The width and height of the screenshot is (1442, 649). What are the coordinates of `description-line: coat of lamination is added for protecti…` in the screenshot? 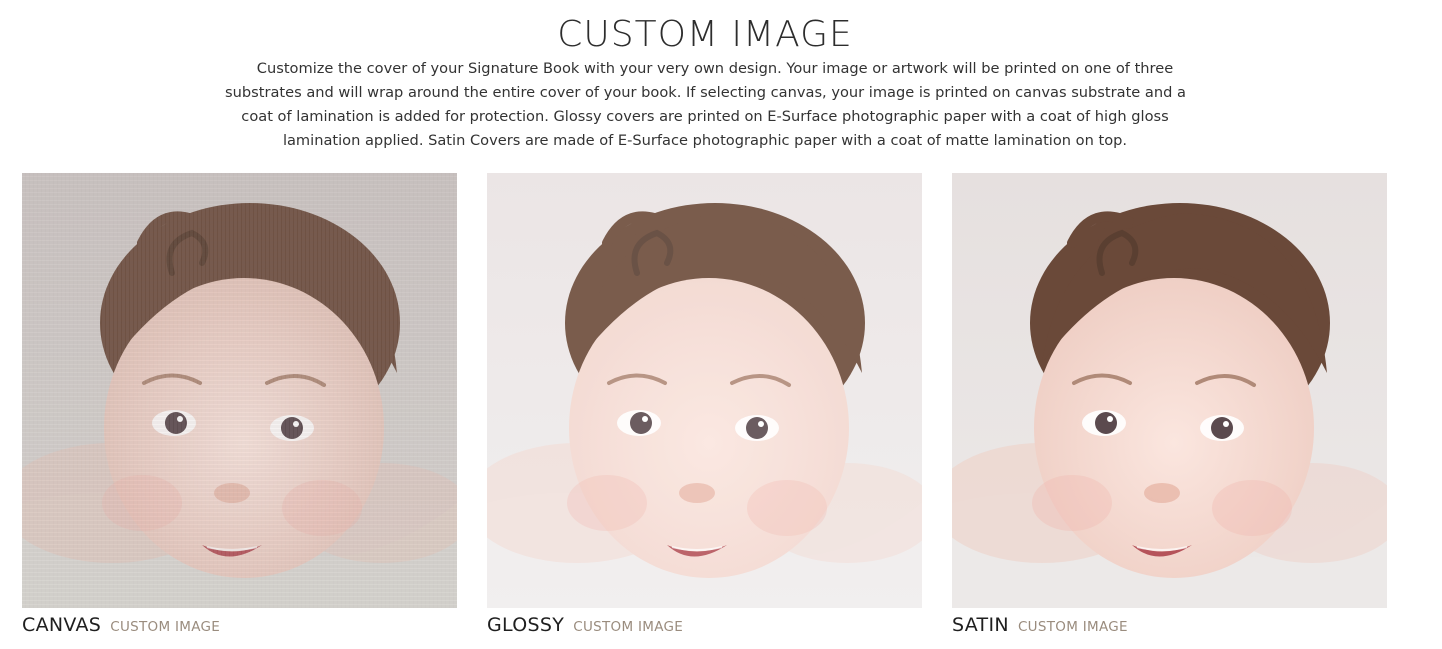 It's located at (705, 116).